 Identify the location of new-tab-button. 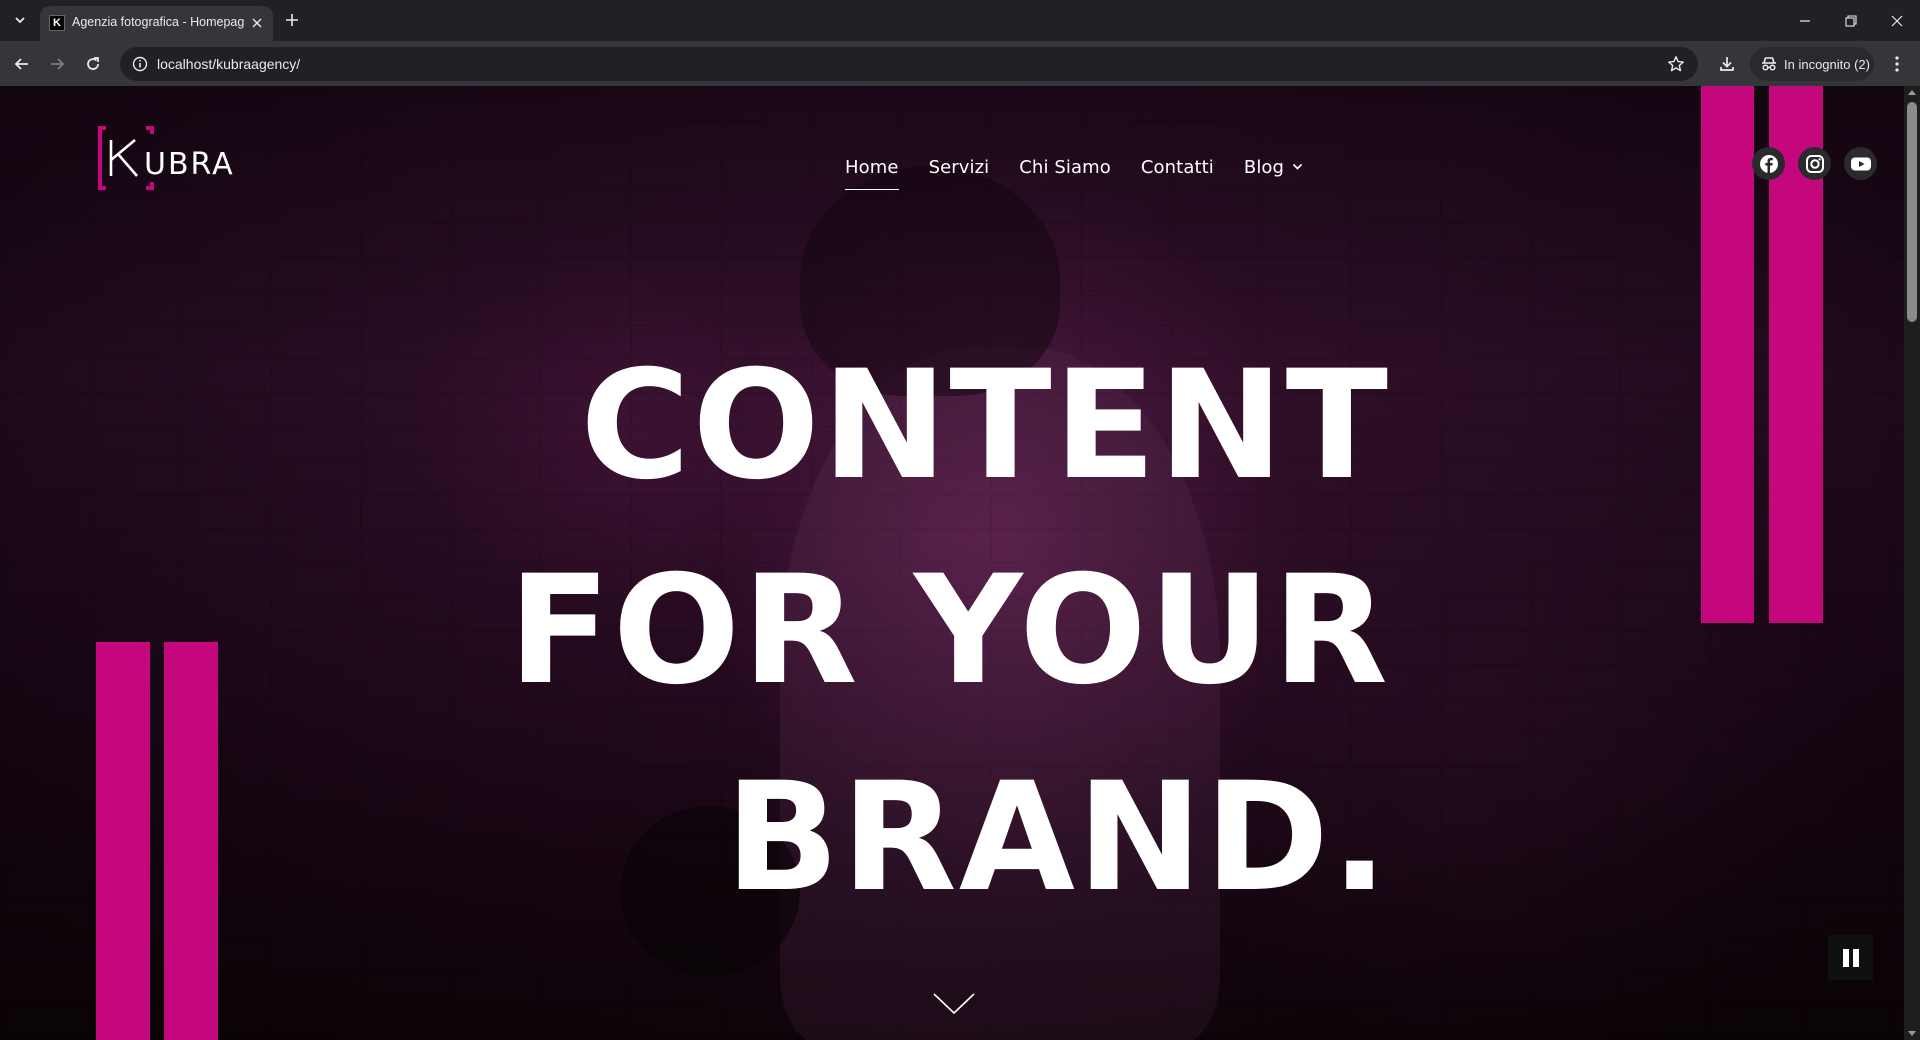
(292, 20).